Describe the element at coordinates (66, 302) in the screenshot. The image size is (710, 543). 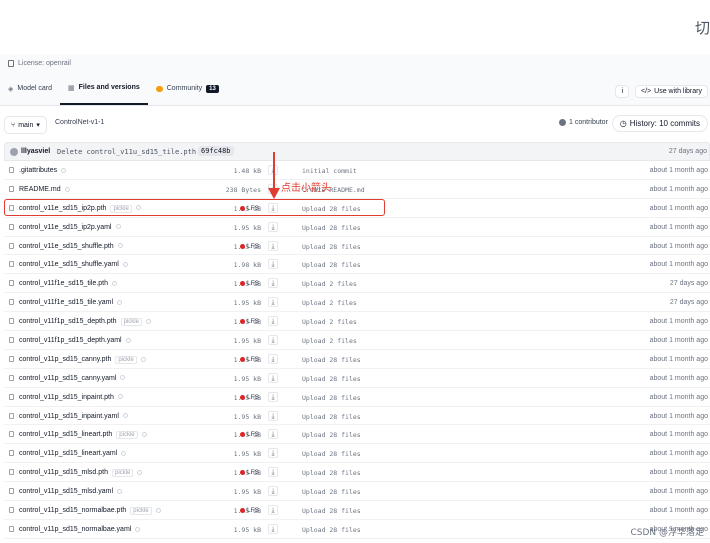
I see `file-name-link: control_v11f1e_sd15_tile.yaml` at that location.